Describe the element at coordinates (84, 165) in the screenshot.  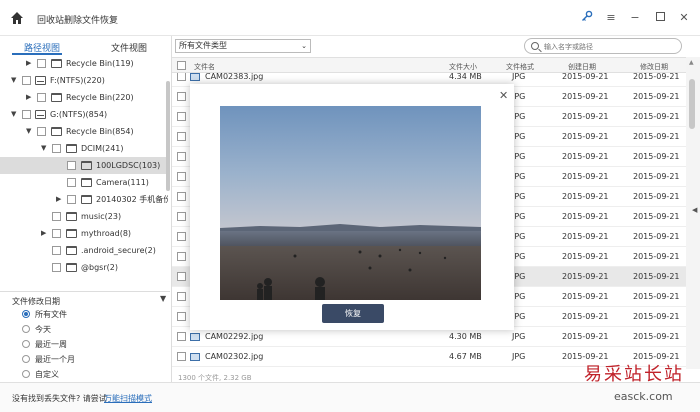
I see `tree-item-selected: 100LGDSC(103)` at that location.